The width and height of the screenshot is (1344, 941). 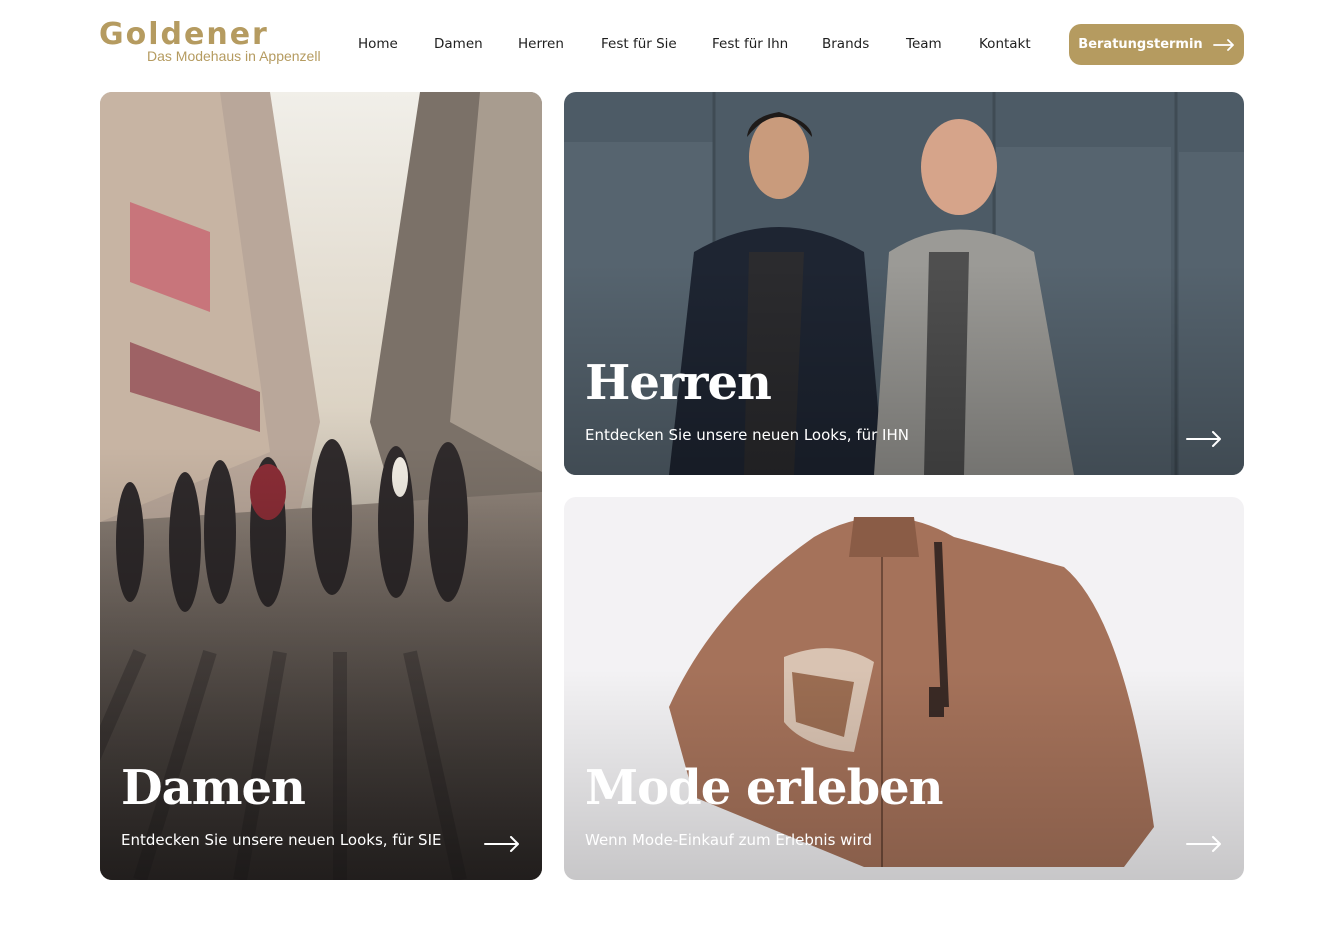 I want to click on card-mode-subtitle: Wenn Mode-Einkauf zum Erlebnis wird, so click(x=729, y=840).